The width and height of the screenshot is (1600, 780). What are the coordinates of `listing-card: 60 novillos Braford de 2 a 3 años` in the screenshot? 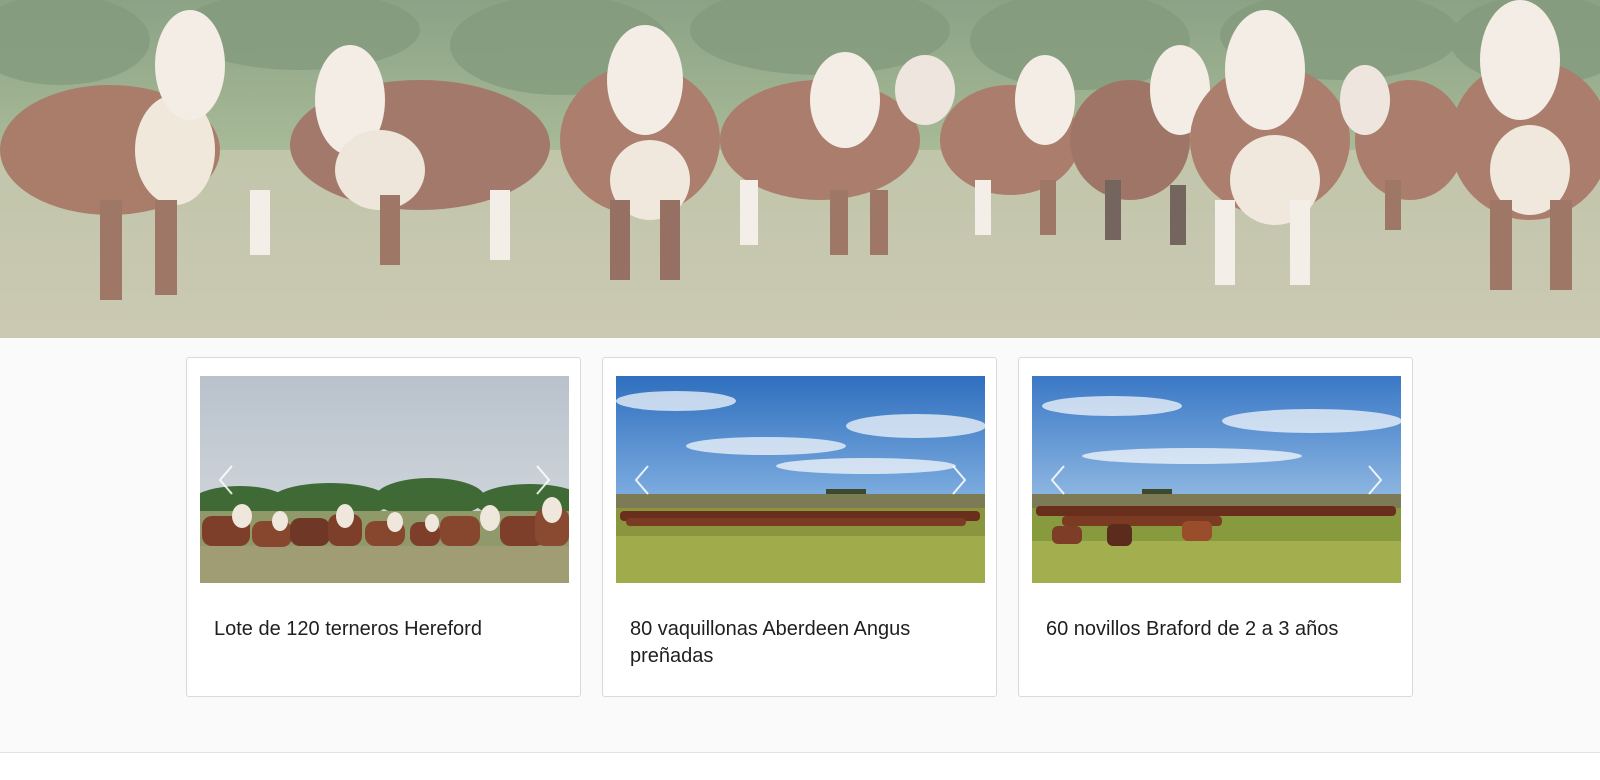 It's located at (1215, 527).